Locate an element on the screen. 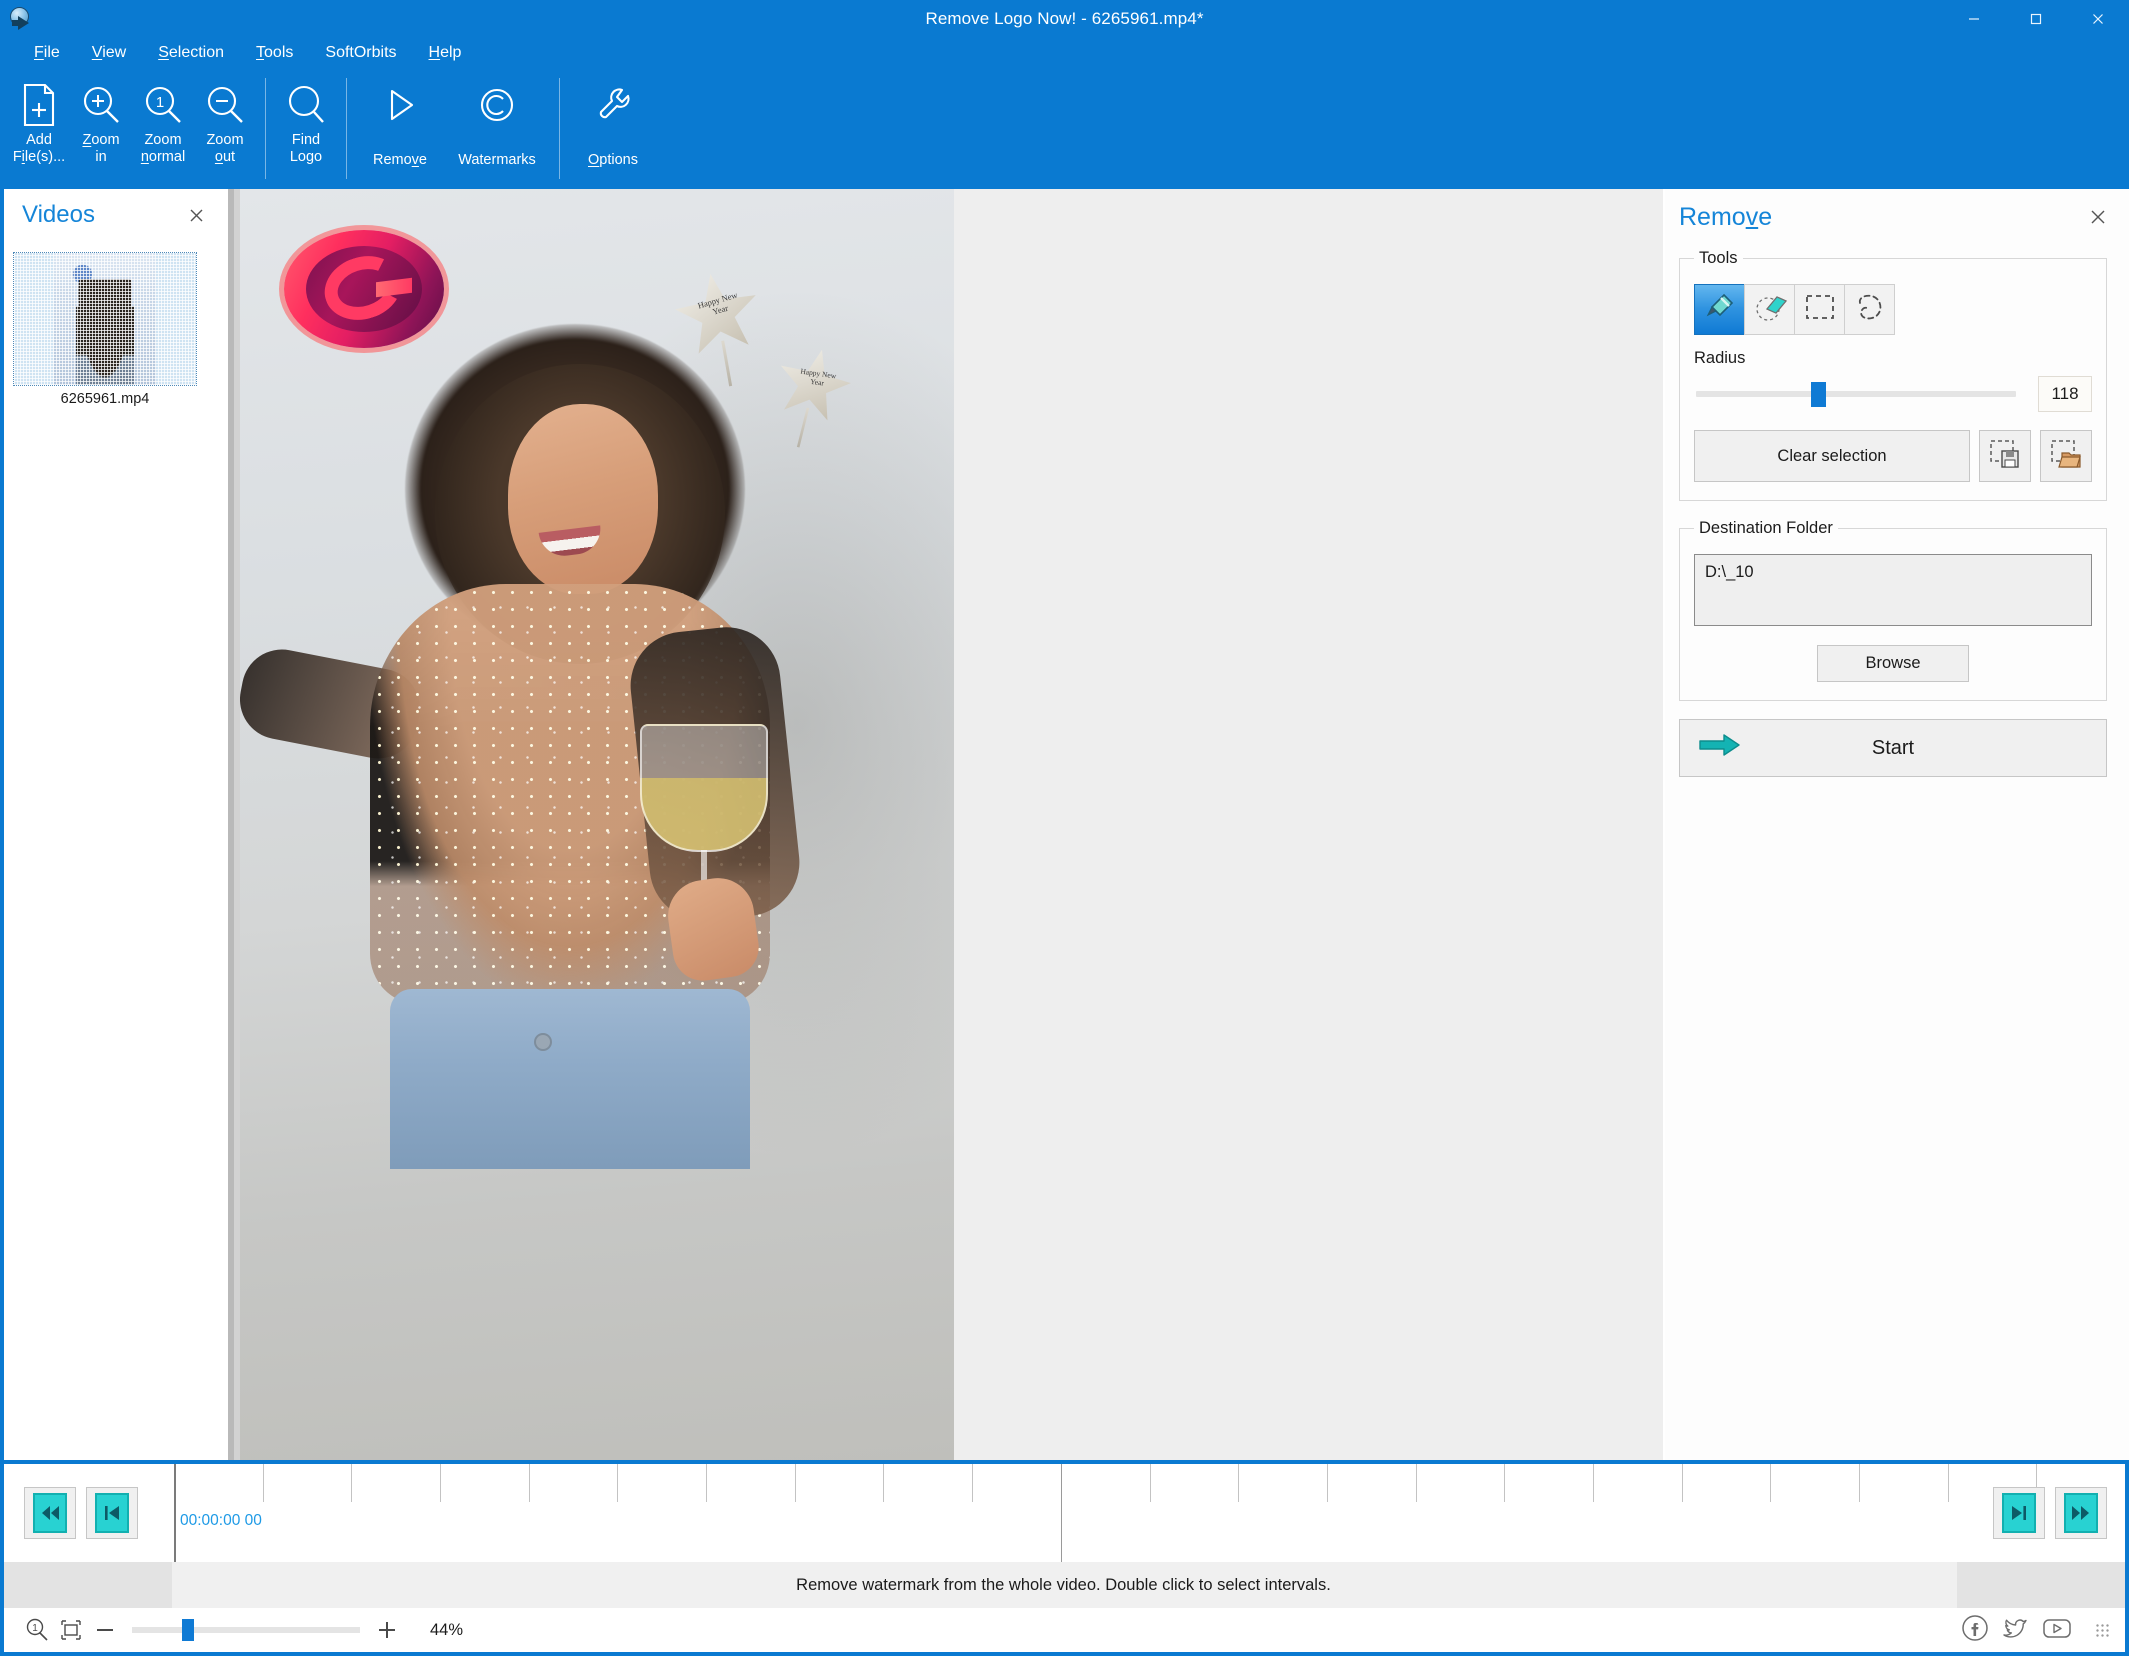 This screenshot has height=1656, width=2129. fit-to-window-icon is located at coordinates (71, 1630).